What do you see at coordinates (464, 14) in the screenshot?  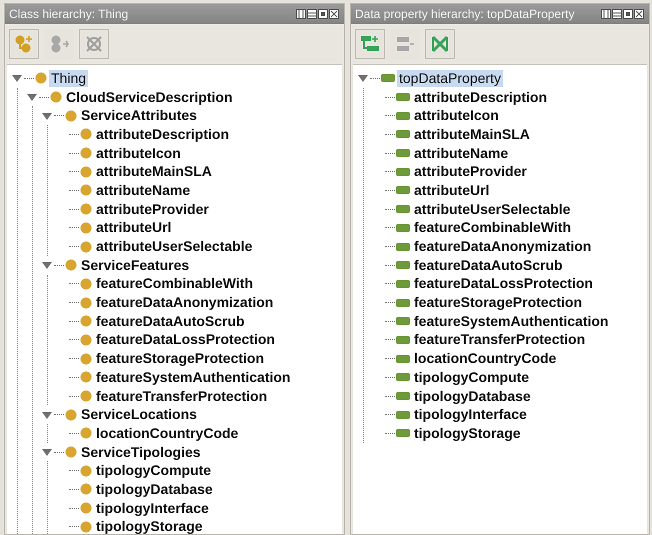 I see `panel-title: Data property hierarchy: topDataProperty` at bounding box center [464, 14].